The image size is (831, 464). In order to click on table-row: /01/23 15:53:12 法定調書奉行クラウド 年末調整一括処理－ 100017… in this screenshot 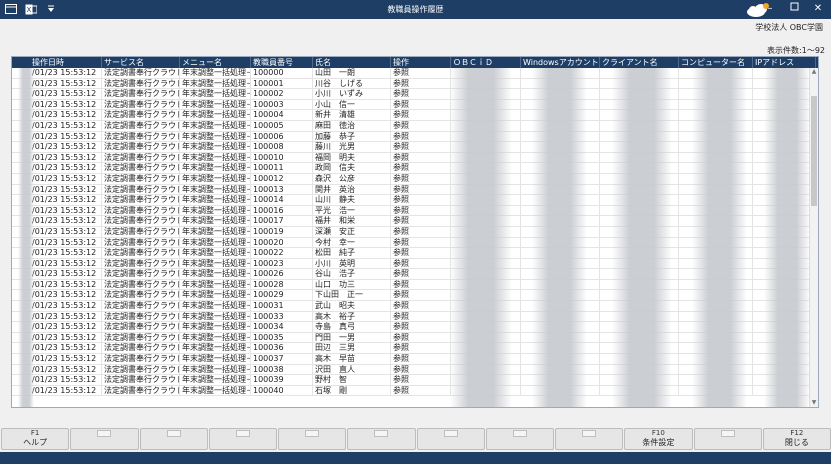, I will do `click(415, 221)`.